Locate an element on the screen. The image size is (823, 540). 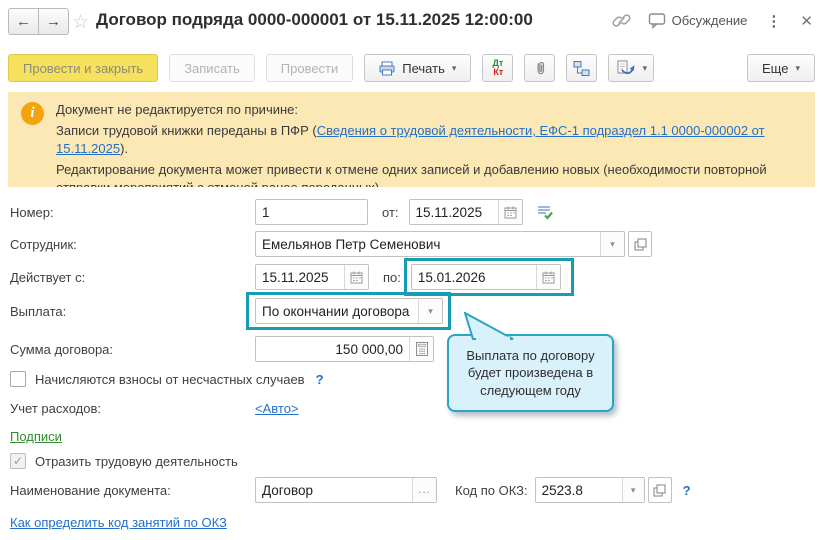
attachments-button is located at coordinates (540, 68).